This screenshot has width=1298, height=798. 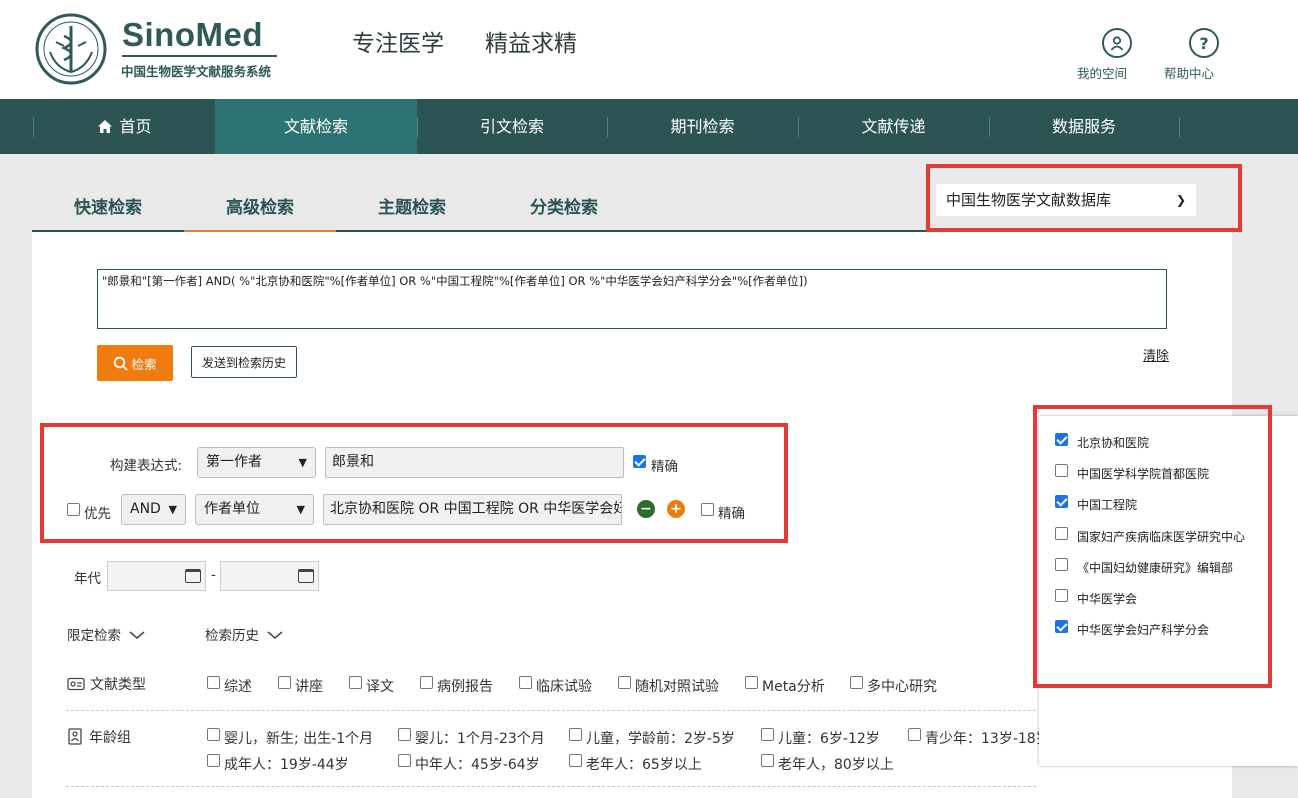 I want to click on limit-search-label: 限定检索, so click(x=94, y=636).